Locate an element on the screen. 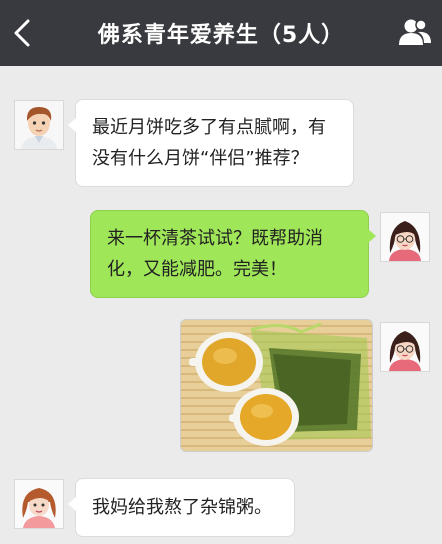 The height and width of the screenshot is (544, 442). back-button is located at coordinates (24, 33).